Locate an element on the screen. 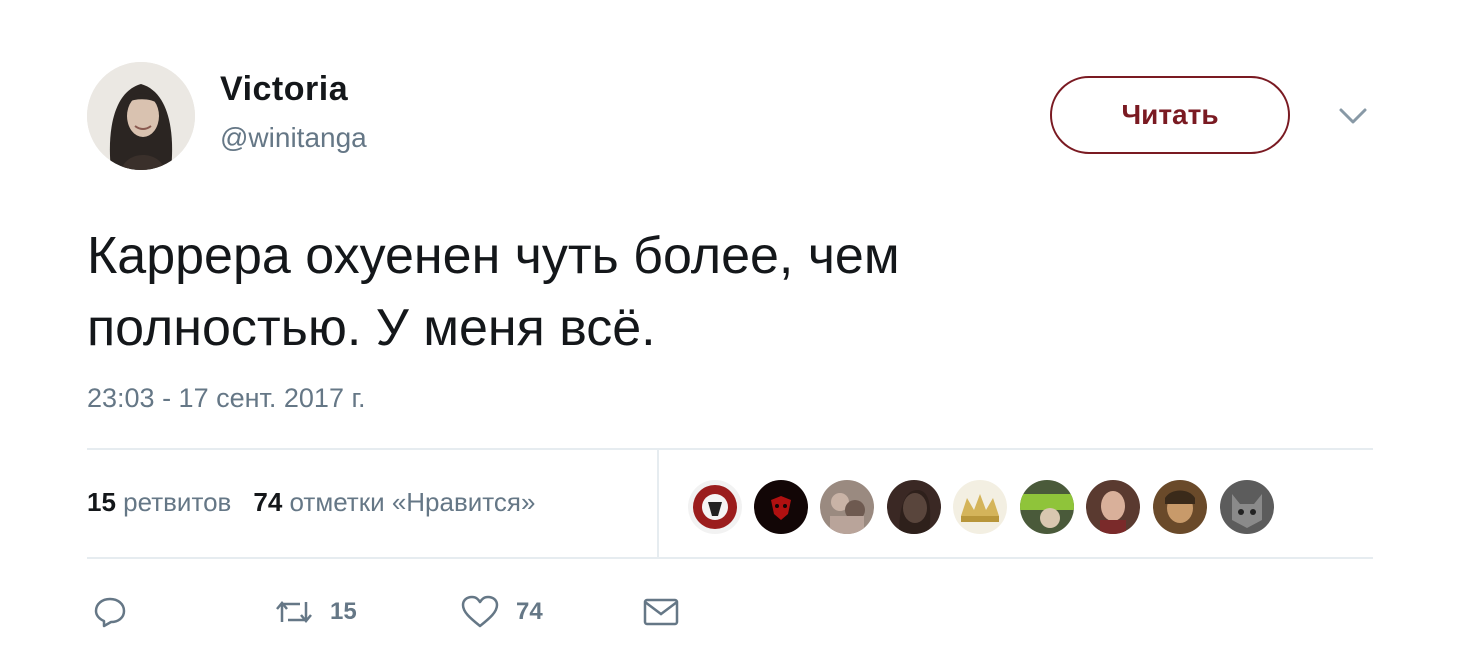 Image resolution: width=1460 pixels, height=671 pixels. tweet-timestamp: 23:03 - 17 сент. 2017 г. is located at coordinates (226, 398).